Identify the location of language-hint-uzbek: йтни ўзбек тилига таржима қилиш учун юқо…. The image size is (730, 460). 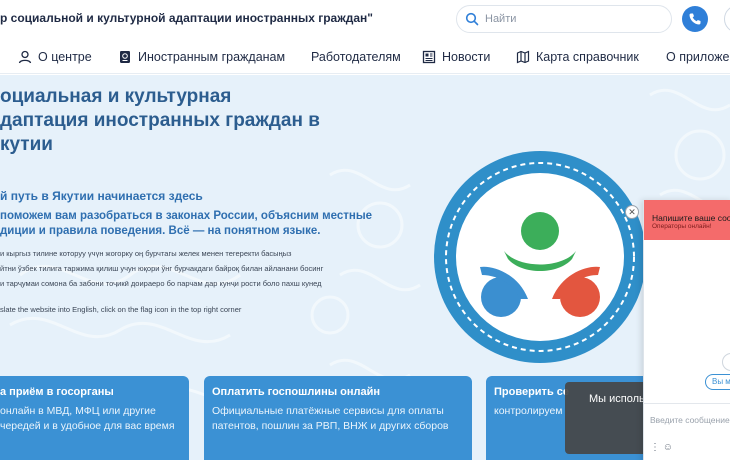
(162, 268).